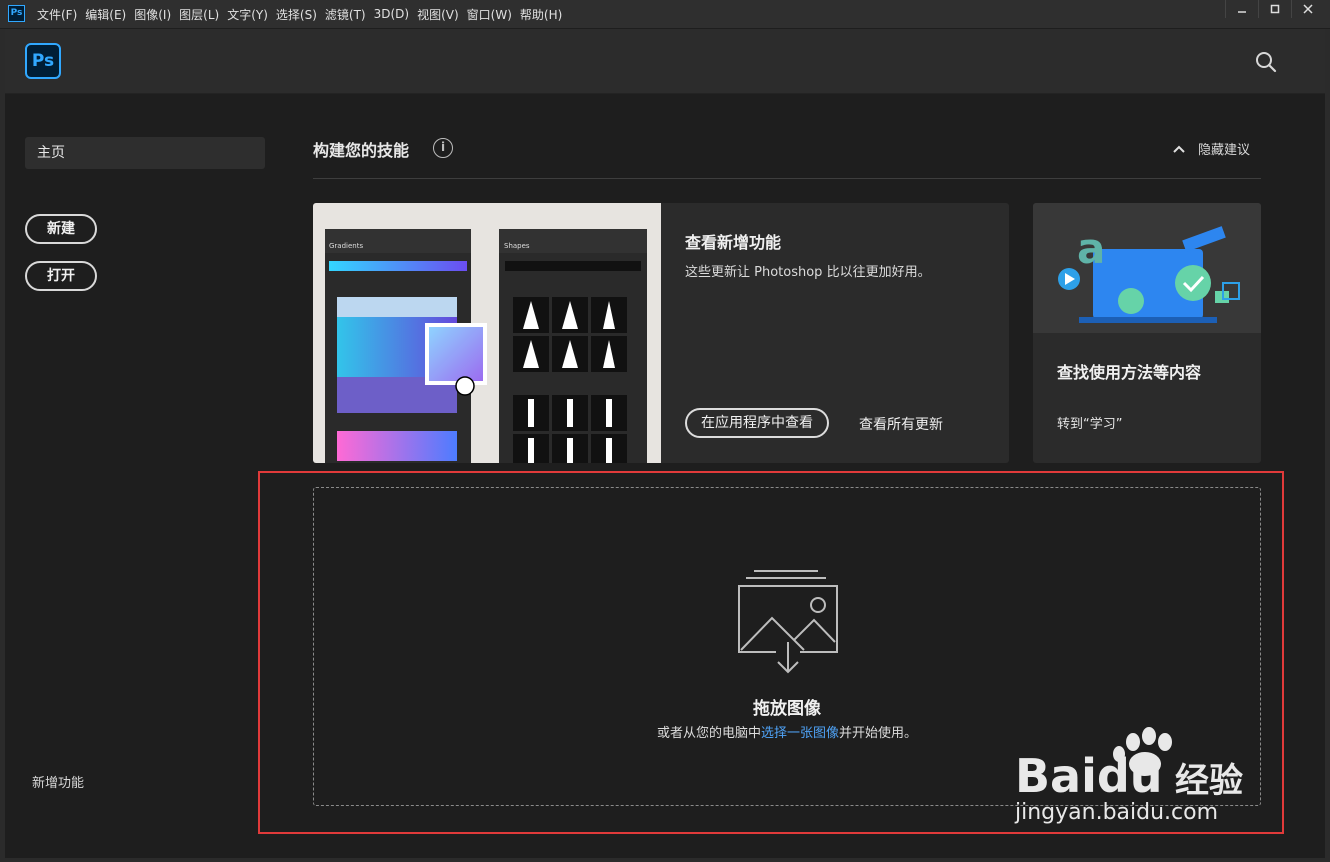 This screenshot has height=862, width=1330. I want to click on menu-edit: 编辑(E), so click(105, 14).